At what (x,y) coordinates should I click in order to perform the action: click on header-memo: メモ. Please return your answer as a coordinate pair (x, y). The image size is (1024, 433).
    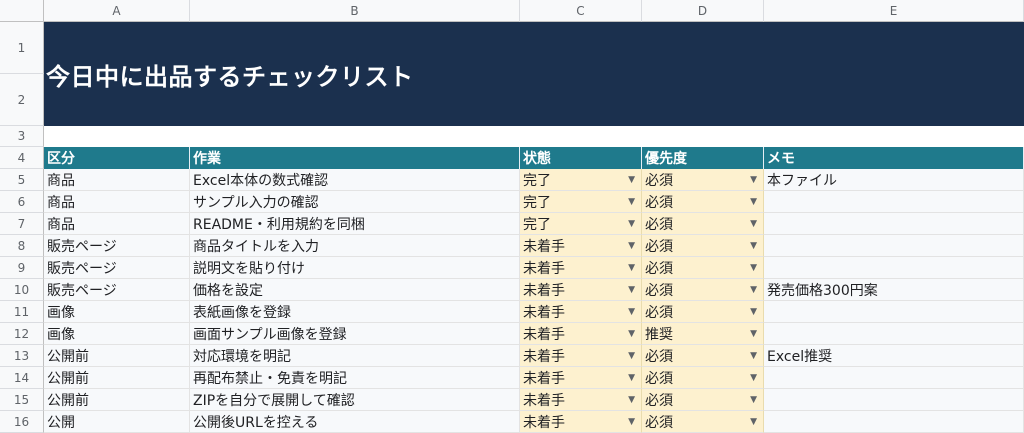
    Looking at the image, I should click on (894, 158).